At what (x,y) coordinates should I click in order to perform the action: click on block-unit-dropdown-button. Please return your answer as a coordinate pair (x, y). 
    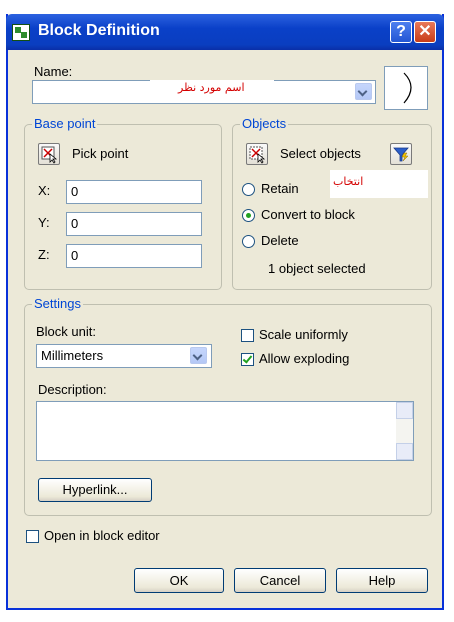
    Looking at the image, I should click on (198, 355).